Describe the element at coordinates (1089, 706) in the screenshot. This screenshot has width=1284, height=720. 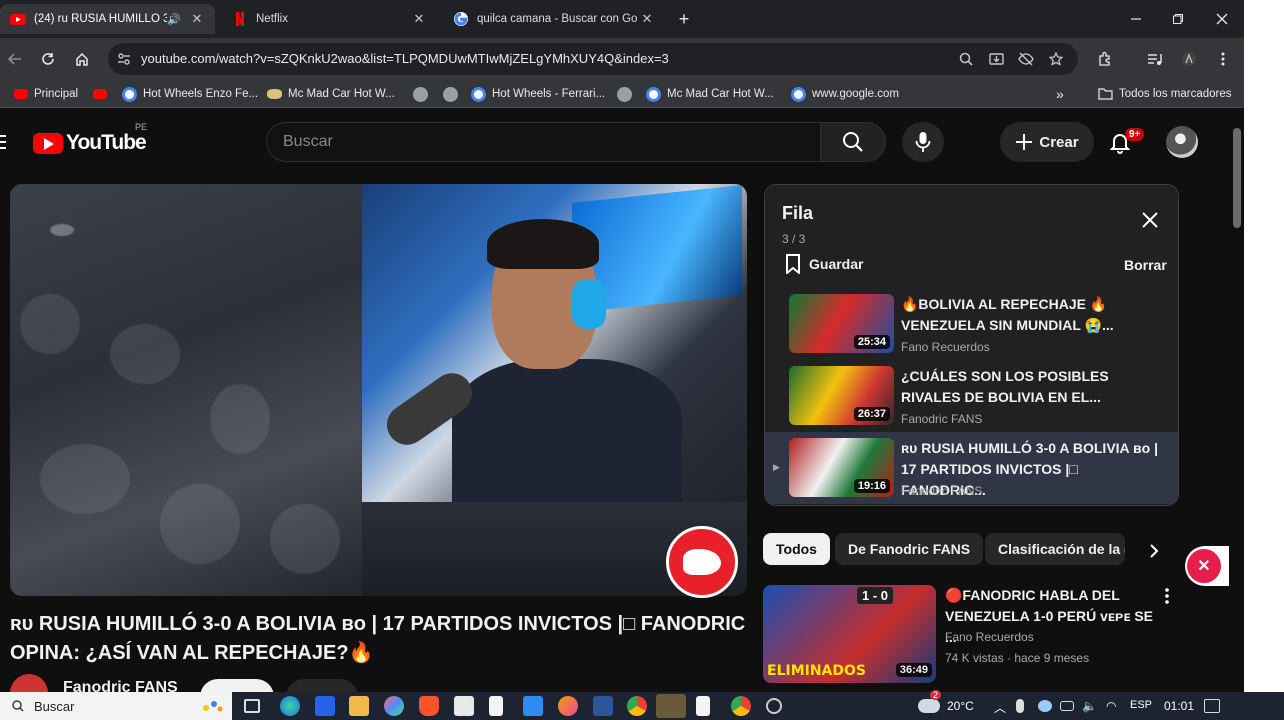
I see `speaker-icon: 🔈` at that location.